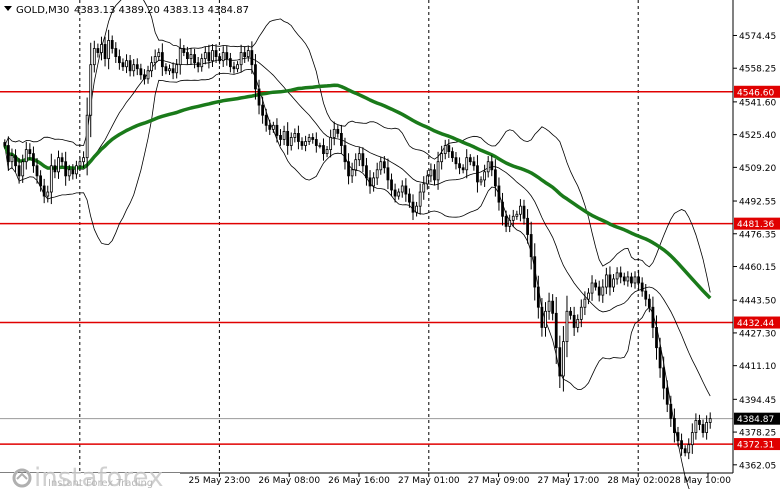  I want to click on x-tick-label: 27 May 17:00, so click(569, 481).